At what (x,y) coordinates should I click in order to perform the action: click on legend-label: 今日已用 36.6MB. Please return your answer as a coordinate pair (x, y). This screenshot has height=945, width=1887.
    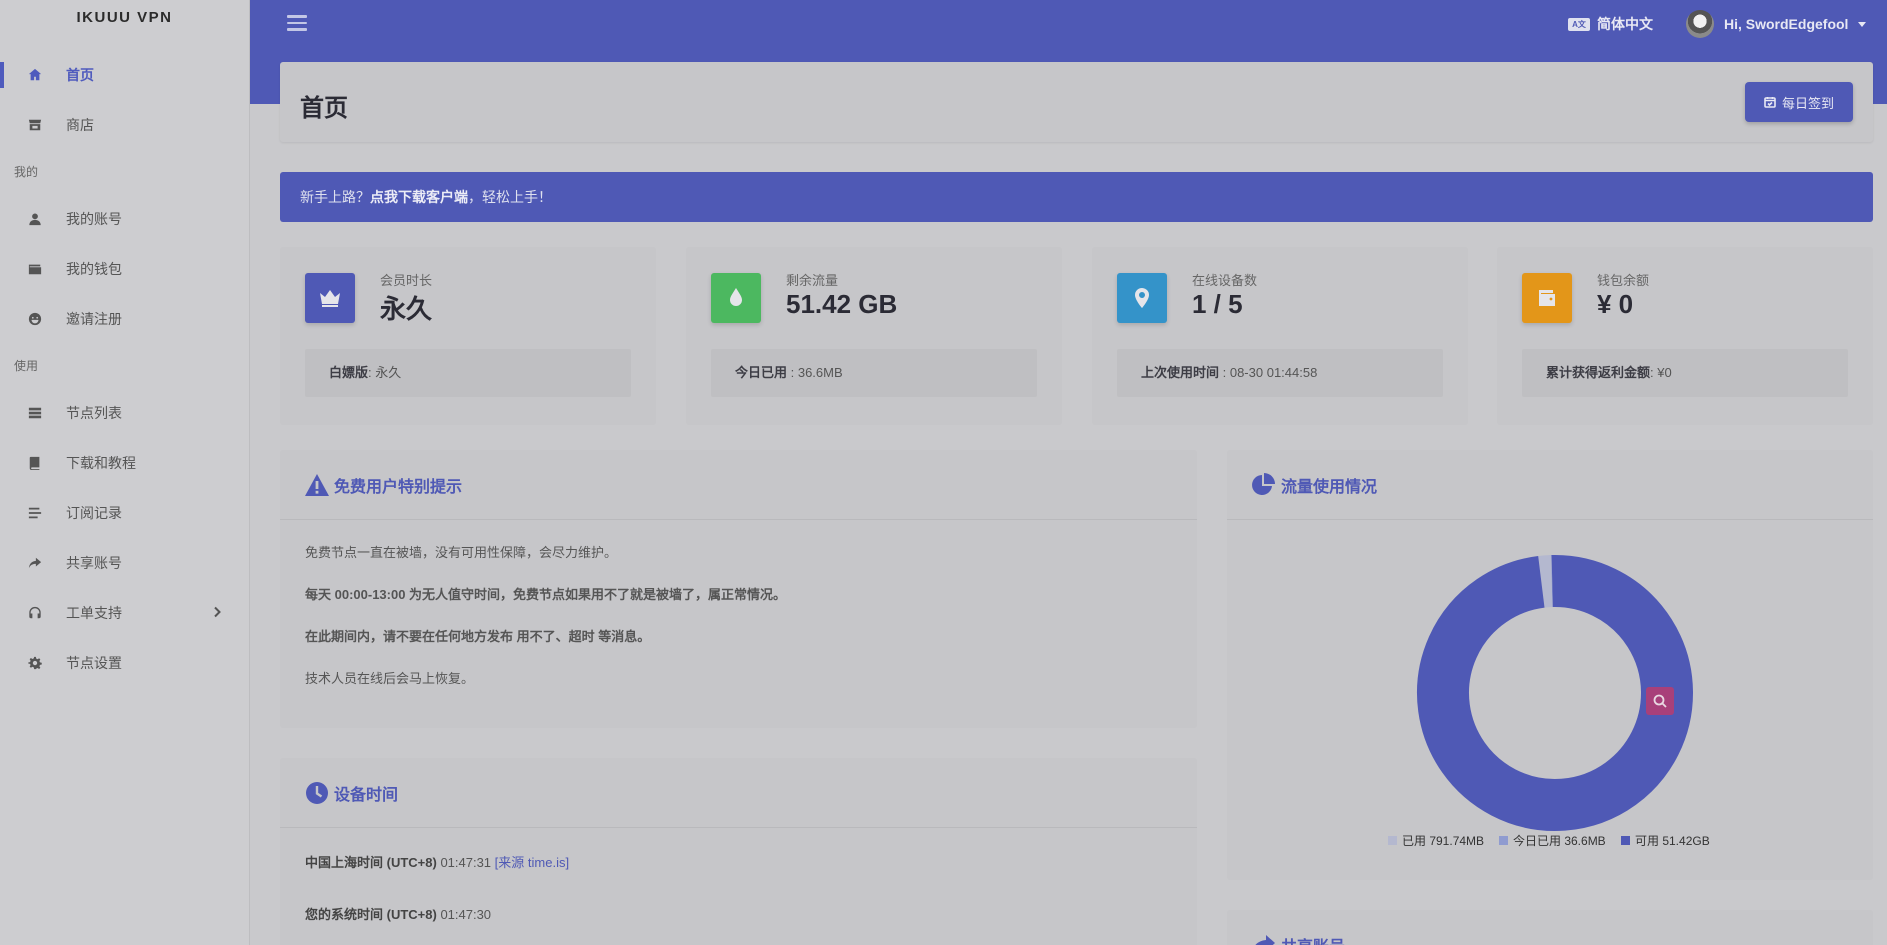
    Looking at the image, I should click on (1559, 841).